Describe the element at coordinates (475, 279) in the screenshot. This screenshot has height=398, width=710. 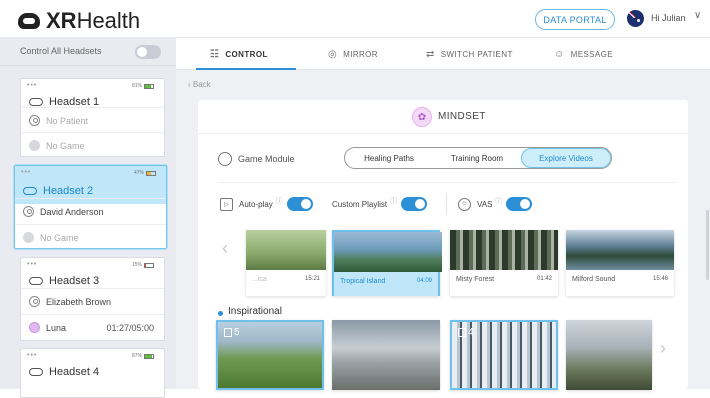
I see `video-title: Misty Forest` at that location.